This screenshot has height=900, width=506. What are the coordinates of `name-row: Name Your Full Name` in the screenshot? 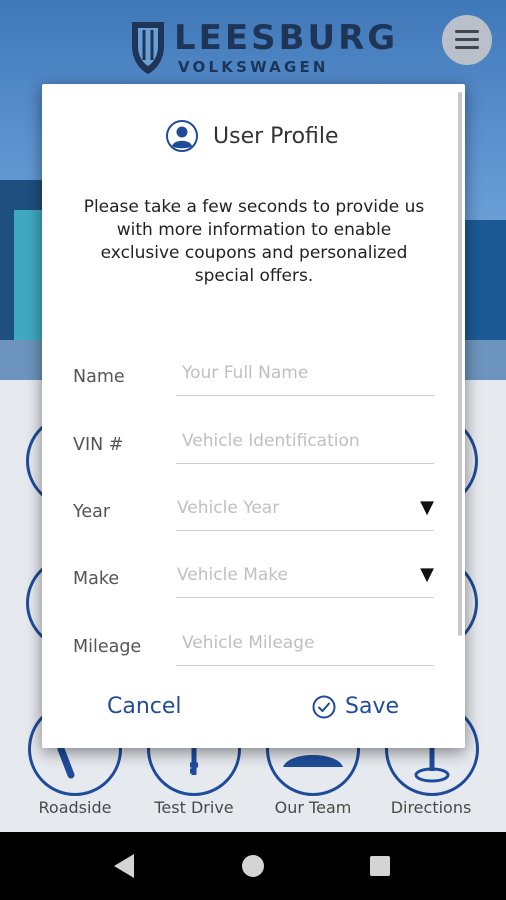 It's located at (253, 375).